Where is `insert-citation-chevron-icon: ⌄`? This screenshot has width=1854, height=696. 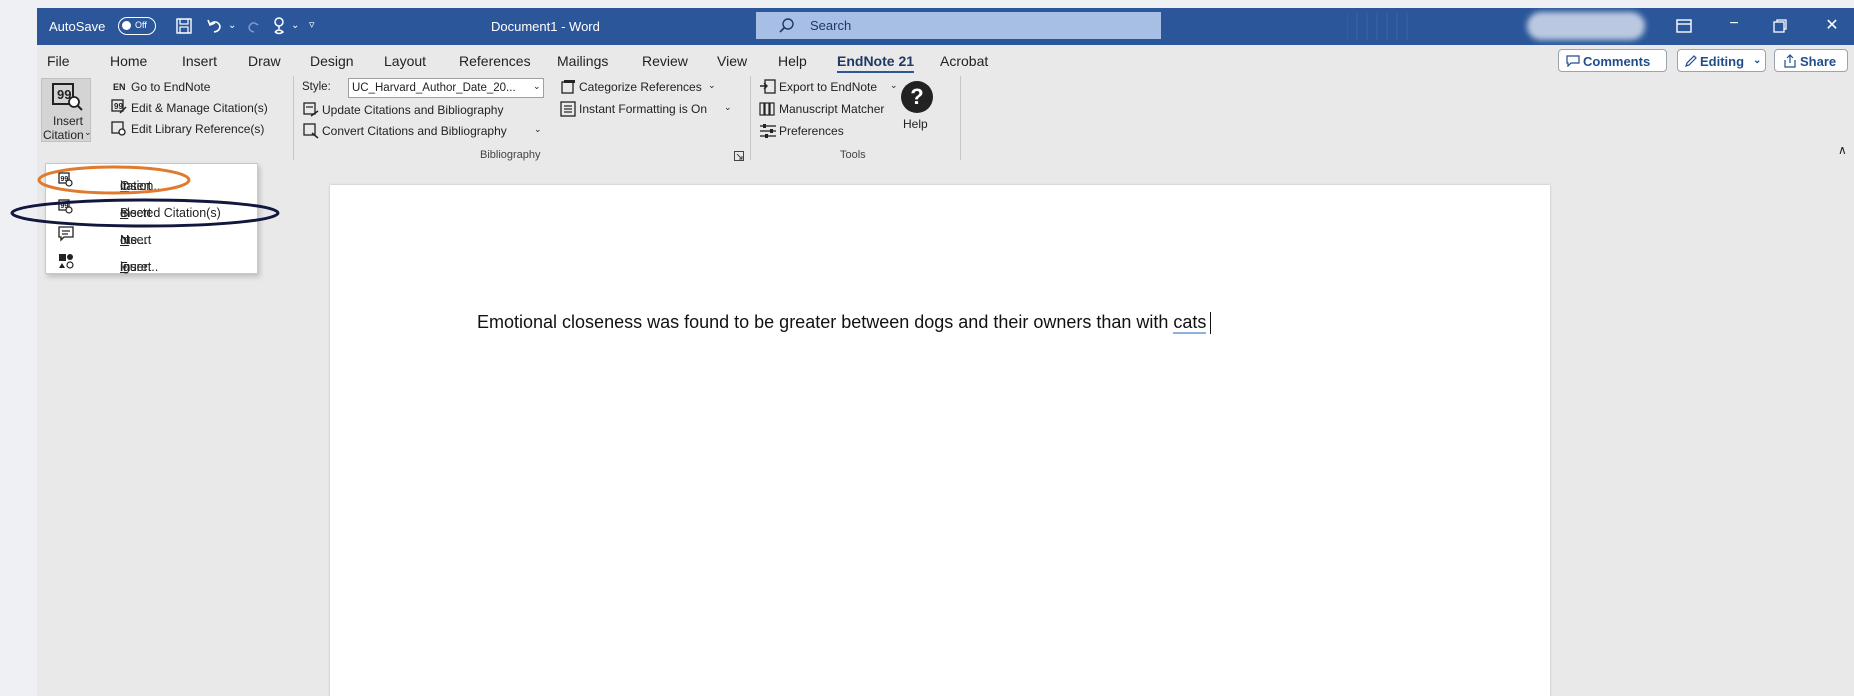
insert-citation-chevron-icon: ⌄ is located at coordinates (88, 132).